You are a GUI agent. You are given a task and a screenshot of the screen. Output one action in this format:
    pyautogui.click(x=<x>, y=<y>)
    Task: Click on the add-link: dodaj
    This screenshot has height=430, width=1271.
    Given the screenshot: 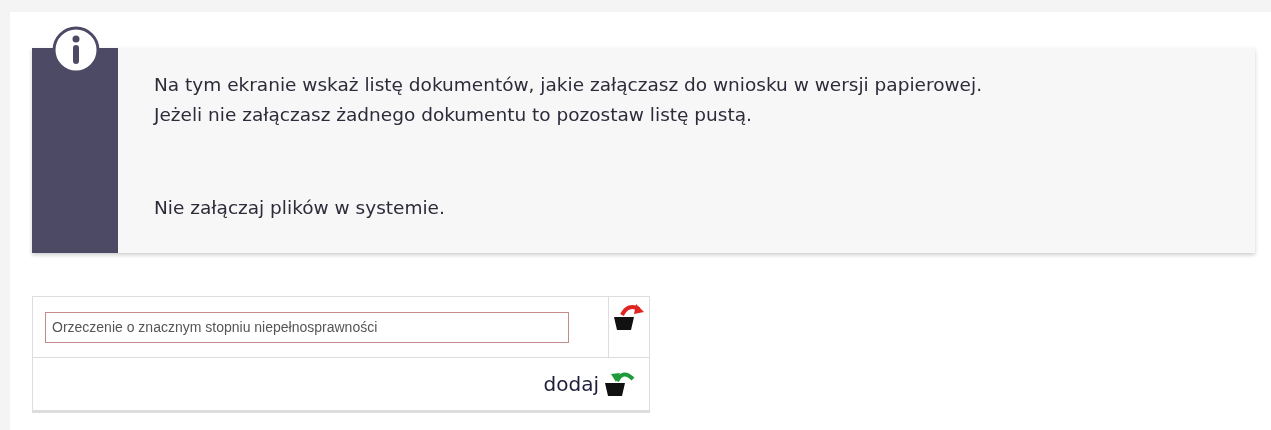 What is the action you would take?
    pyautogui.click(x=571, y=384)
    